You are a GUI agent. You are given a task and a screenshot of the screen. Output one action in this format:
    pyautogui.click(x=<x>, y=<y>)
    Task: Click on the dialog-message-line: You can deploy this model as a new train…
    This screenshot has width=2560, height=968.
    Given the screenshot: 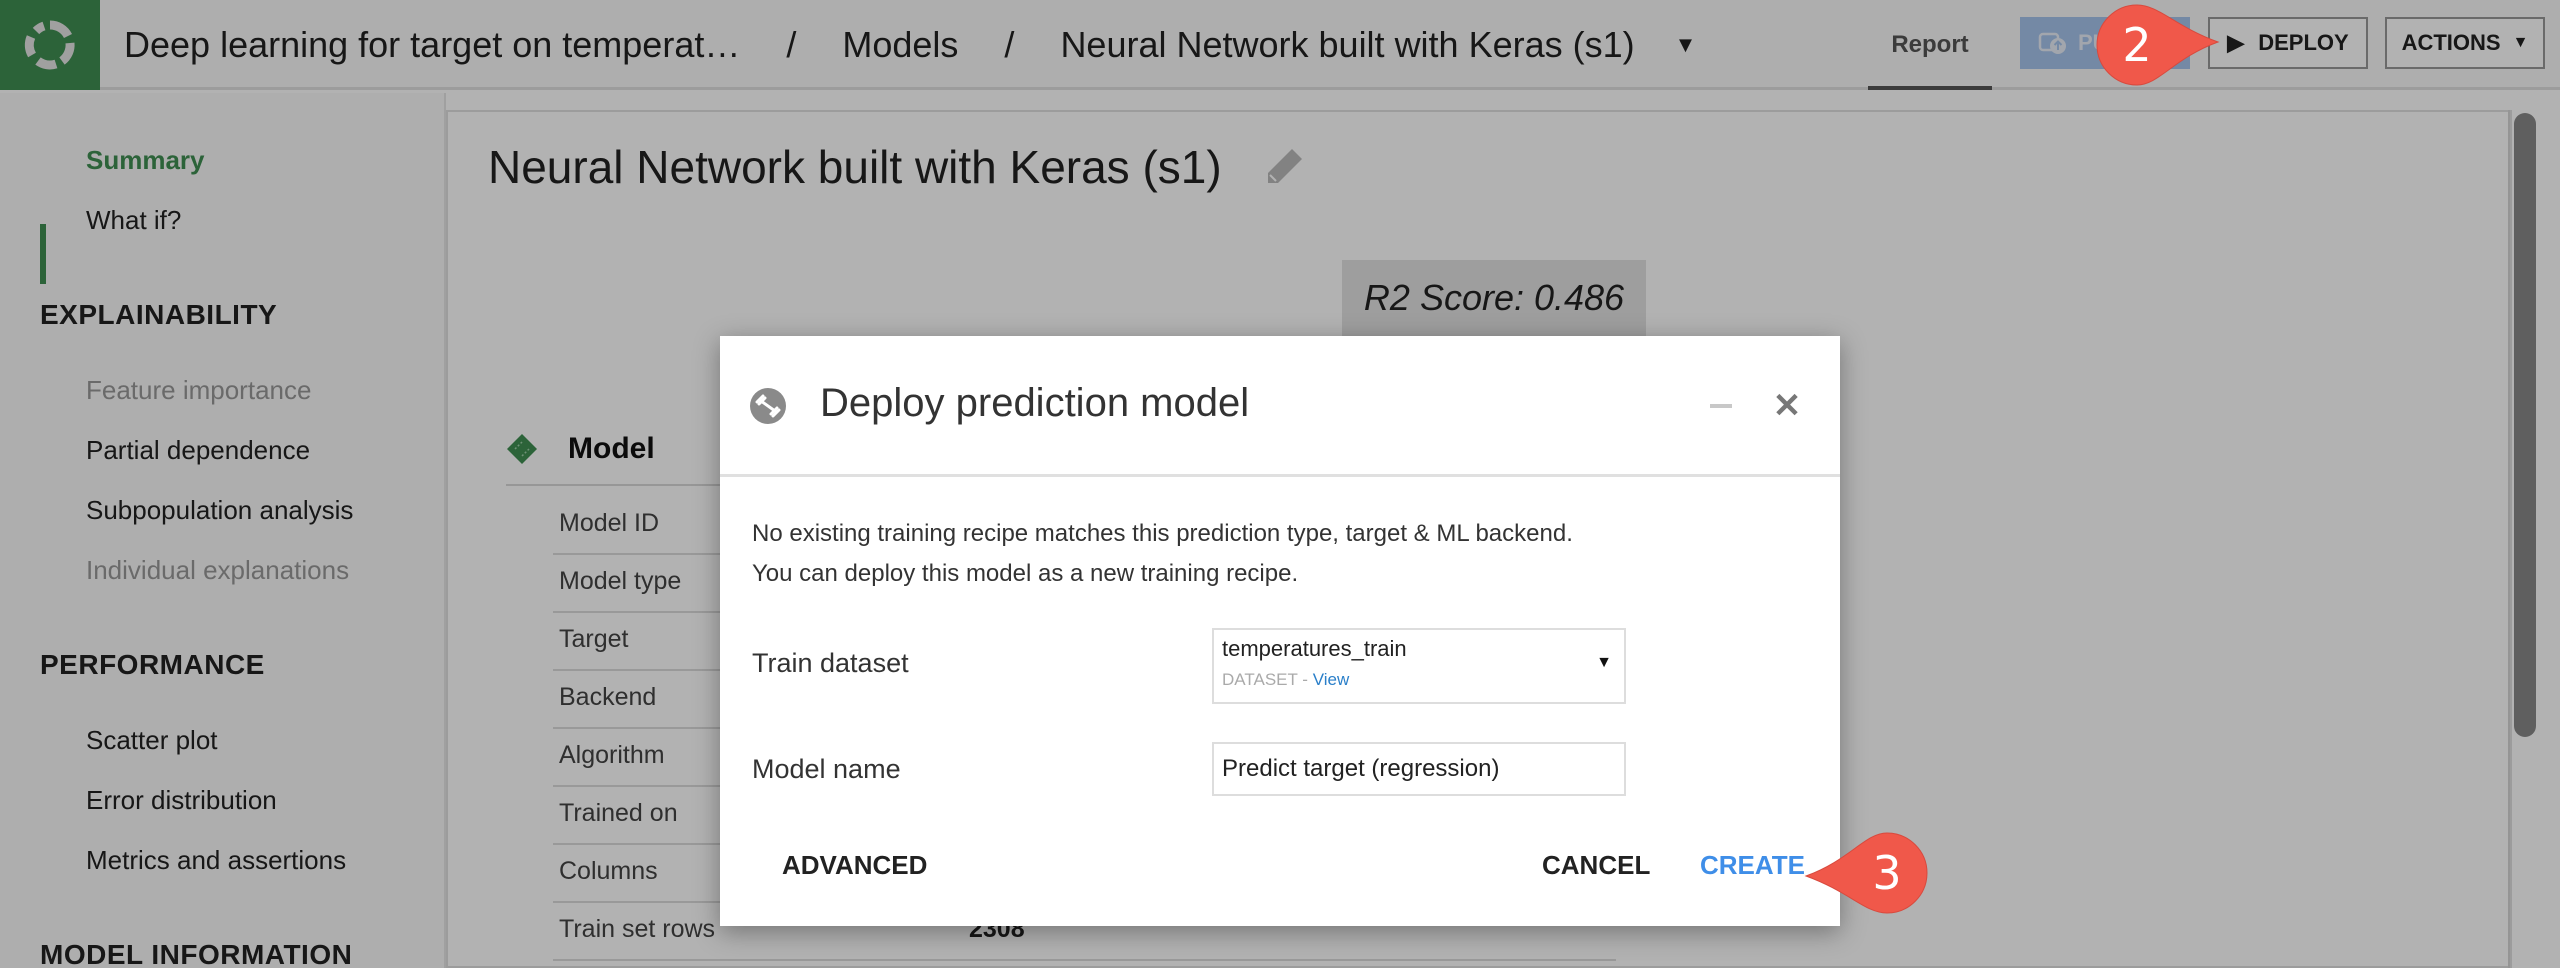 What is the action you would take?
    pyautogui.click(x=1025, y=573)
    